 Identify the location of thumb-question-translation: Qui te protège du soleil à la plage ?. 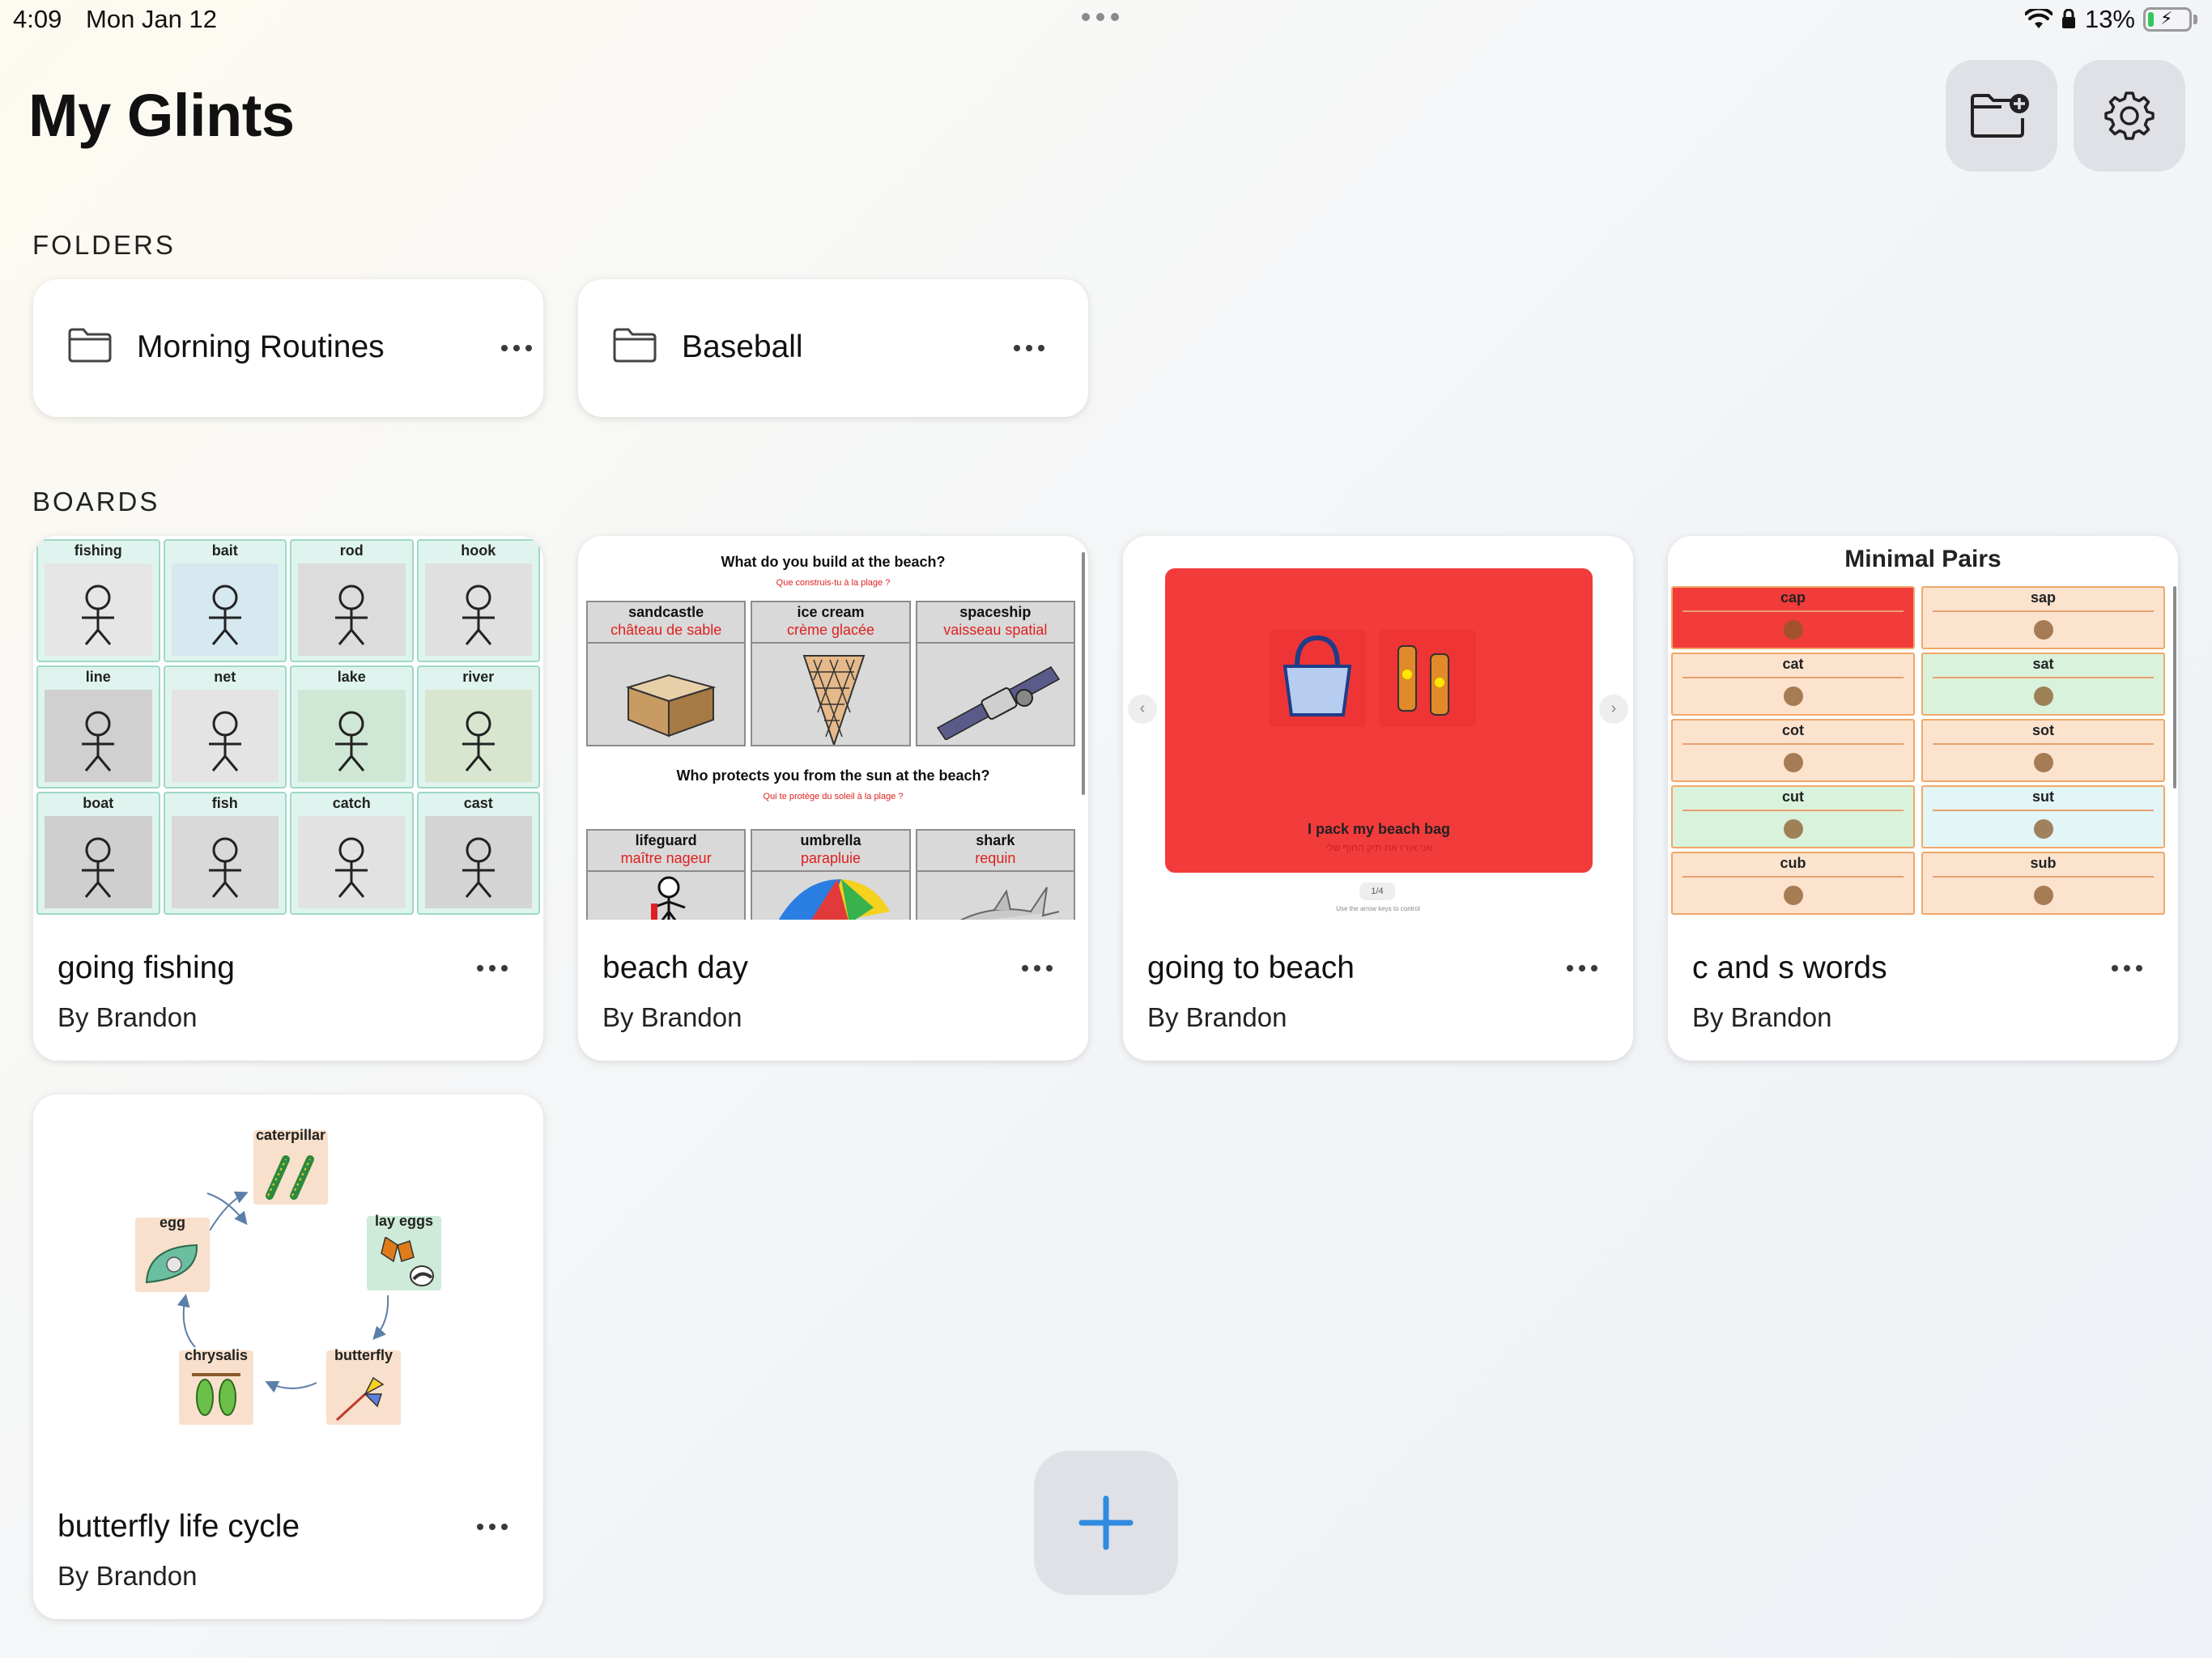
(834, 796).